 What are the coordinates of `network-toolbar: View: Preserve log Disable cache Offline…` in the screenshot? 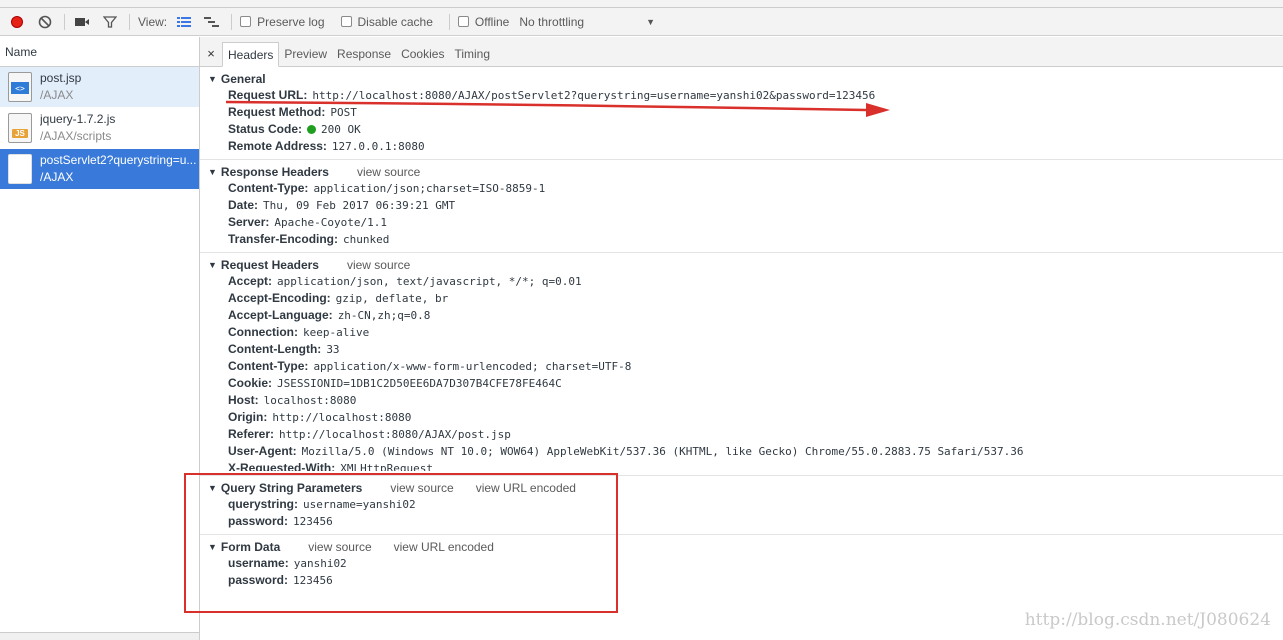 It's located at (641, 22).